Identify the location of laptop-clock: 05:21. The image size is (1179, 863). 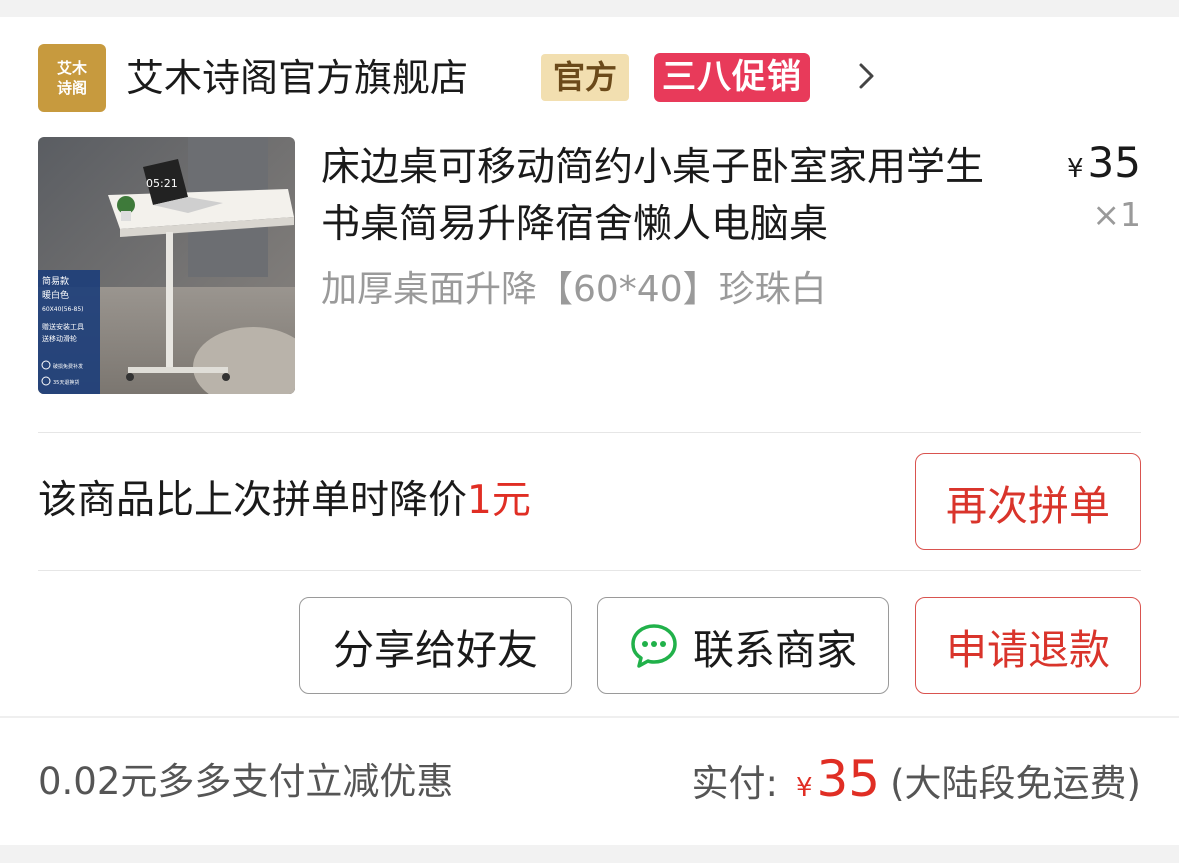
(162, 183).